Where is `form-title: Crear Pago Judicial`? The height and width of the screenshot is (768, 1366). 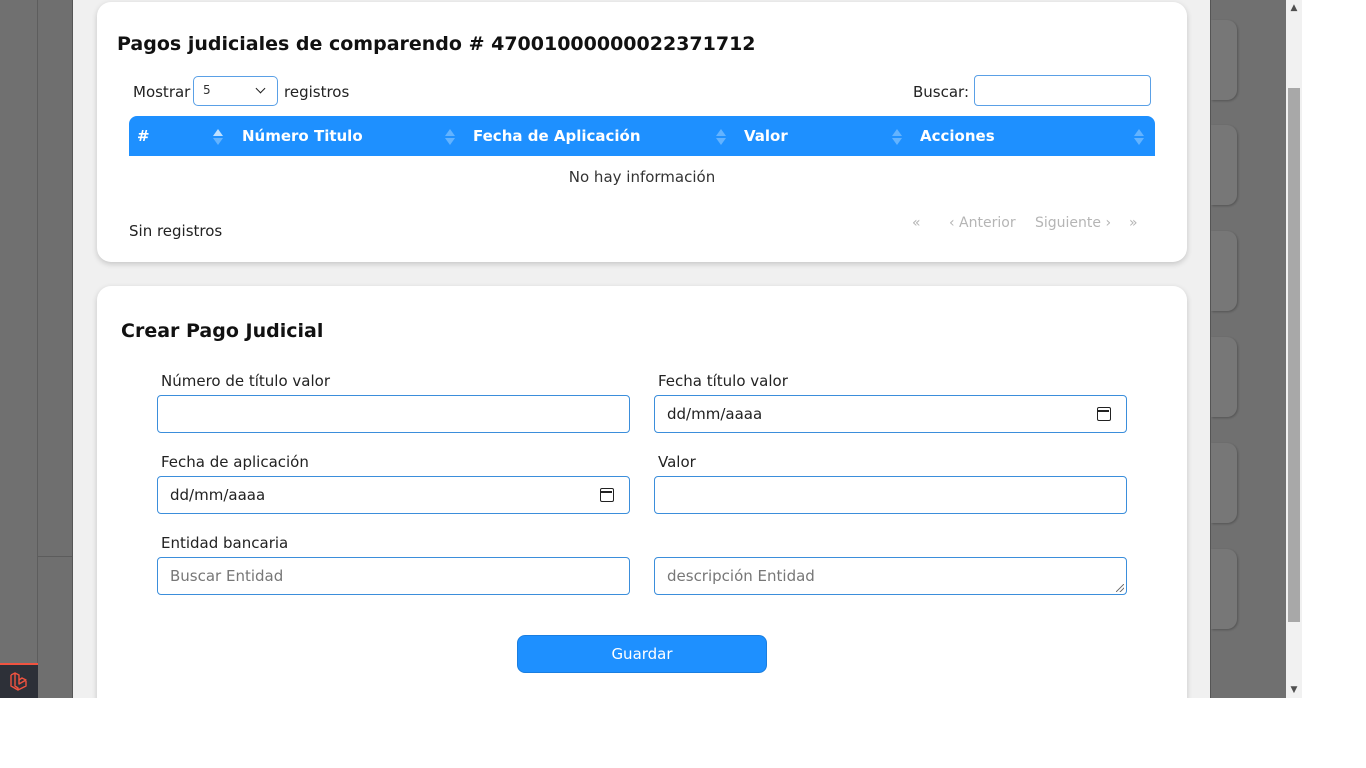
form-title: Crear Pago Judicial is located at coordinates (222, 331).